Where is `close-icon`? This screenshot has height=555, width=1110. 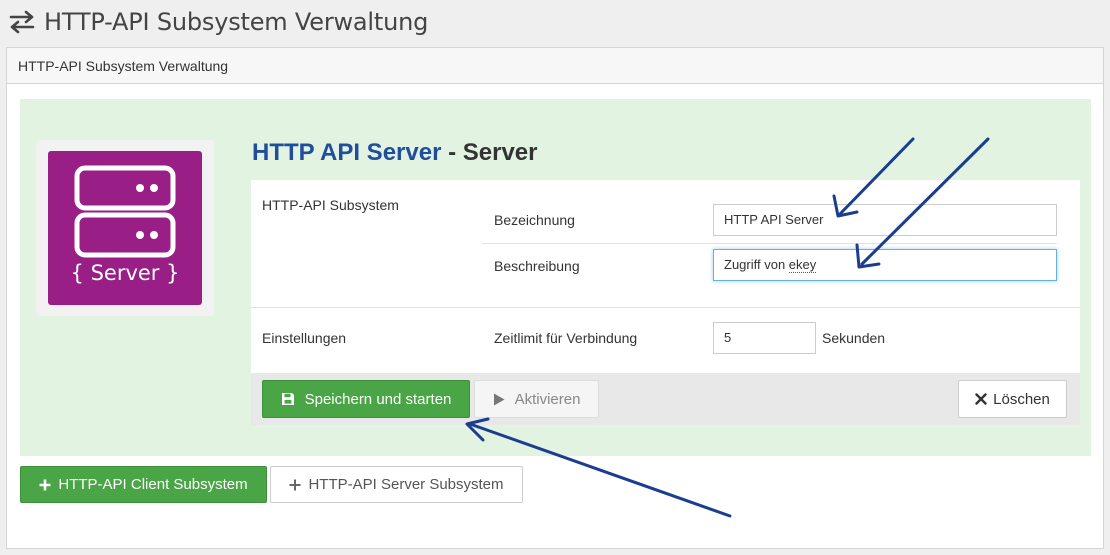
close-icon is located at coordinates (981, 399).